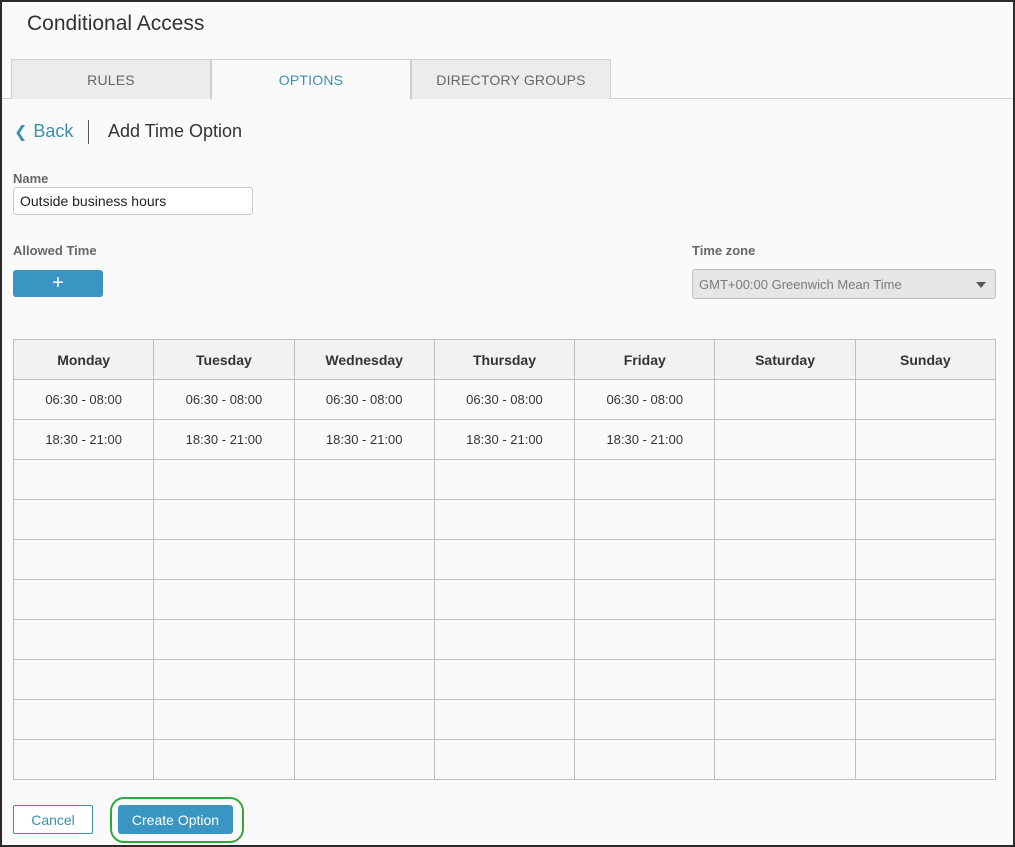  What do you see at coordinates (785, 359) in the screenshot?
I see `day-header-saturday: Saturday` at bounding box center [785, 359].